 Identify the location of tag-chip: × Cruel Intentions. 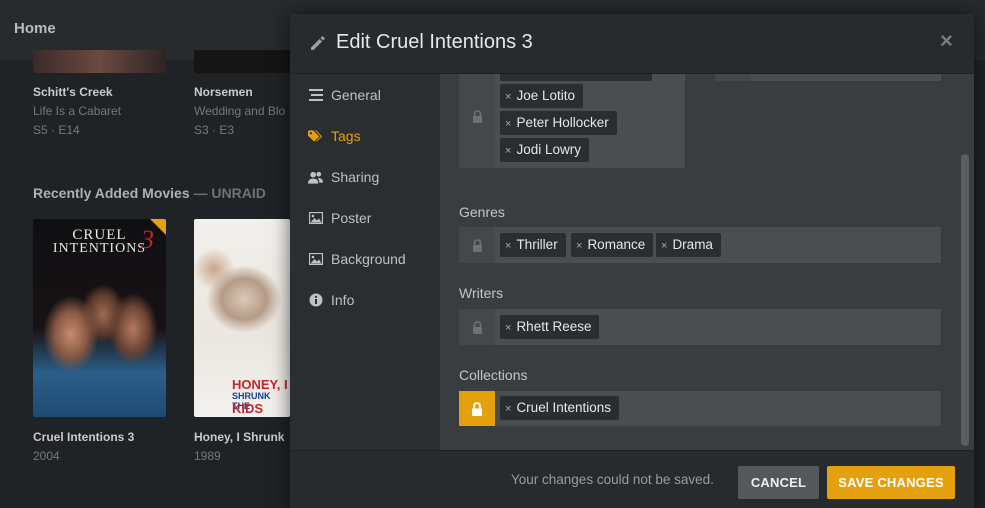
(559, 408).